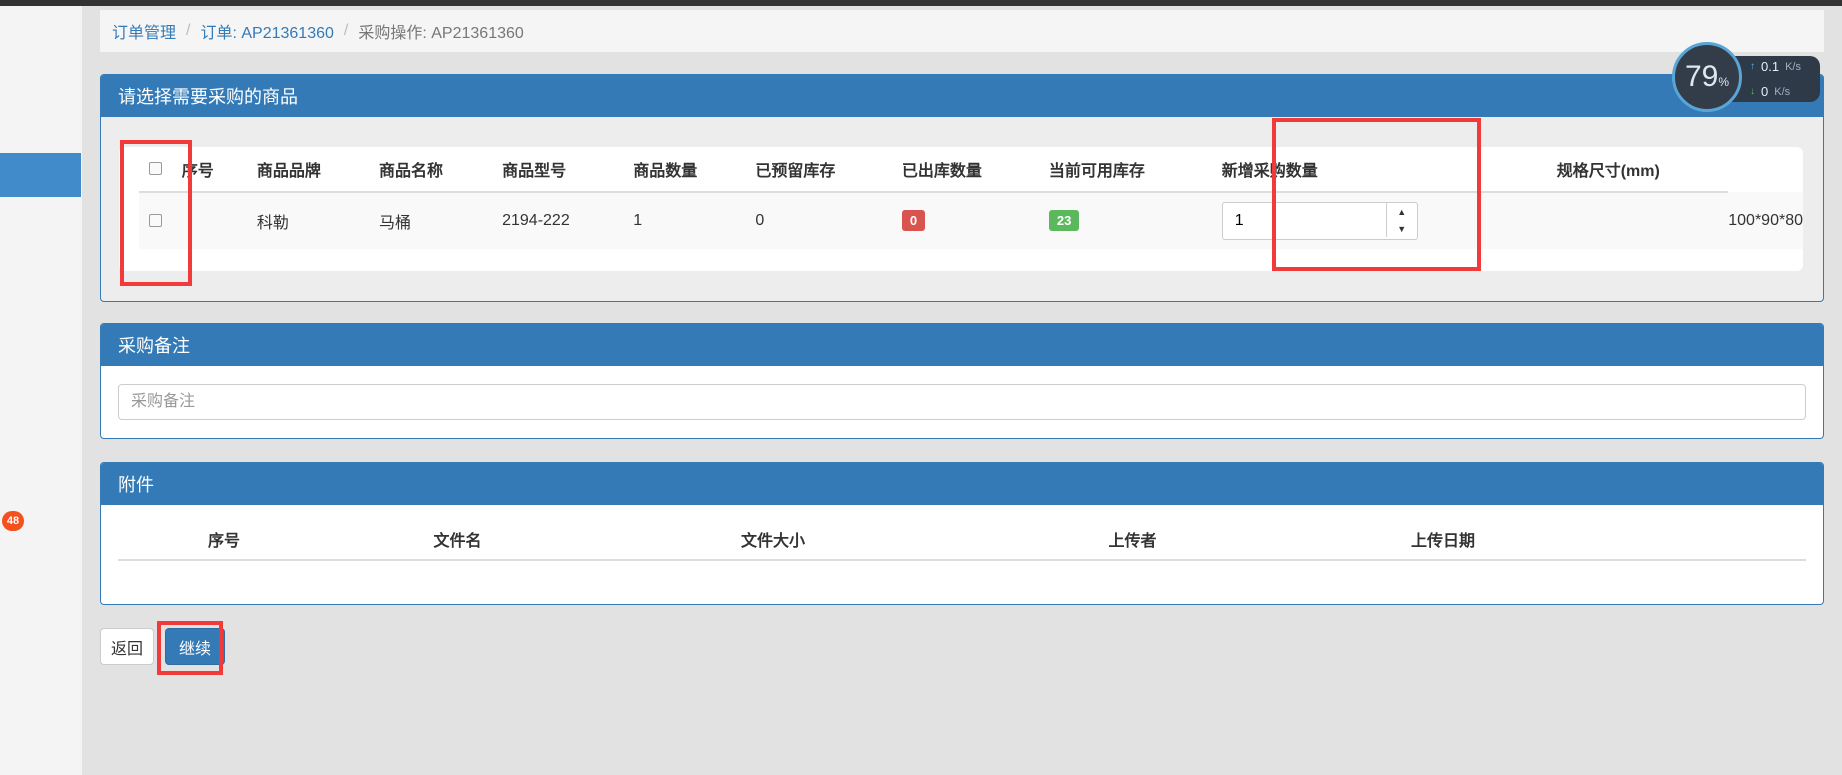 This screenshot has width=1842, height=775. What do you see at coordinates (195, 646) in the screenshot?
I see `continue-button: 继续` at bounding box center [195, 646].